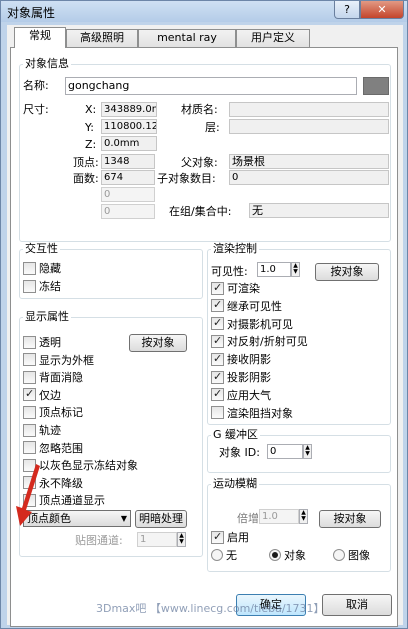 This screenshot has width=408, height=629. I want to click on hide-label: 隐藏, so click(50, 268).